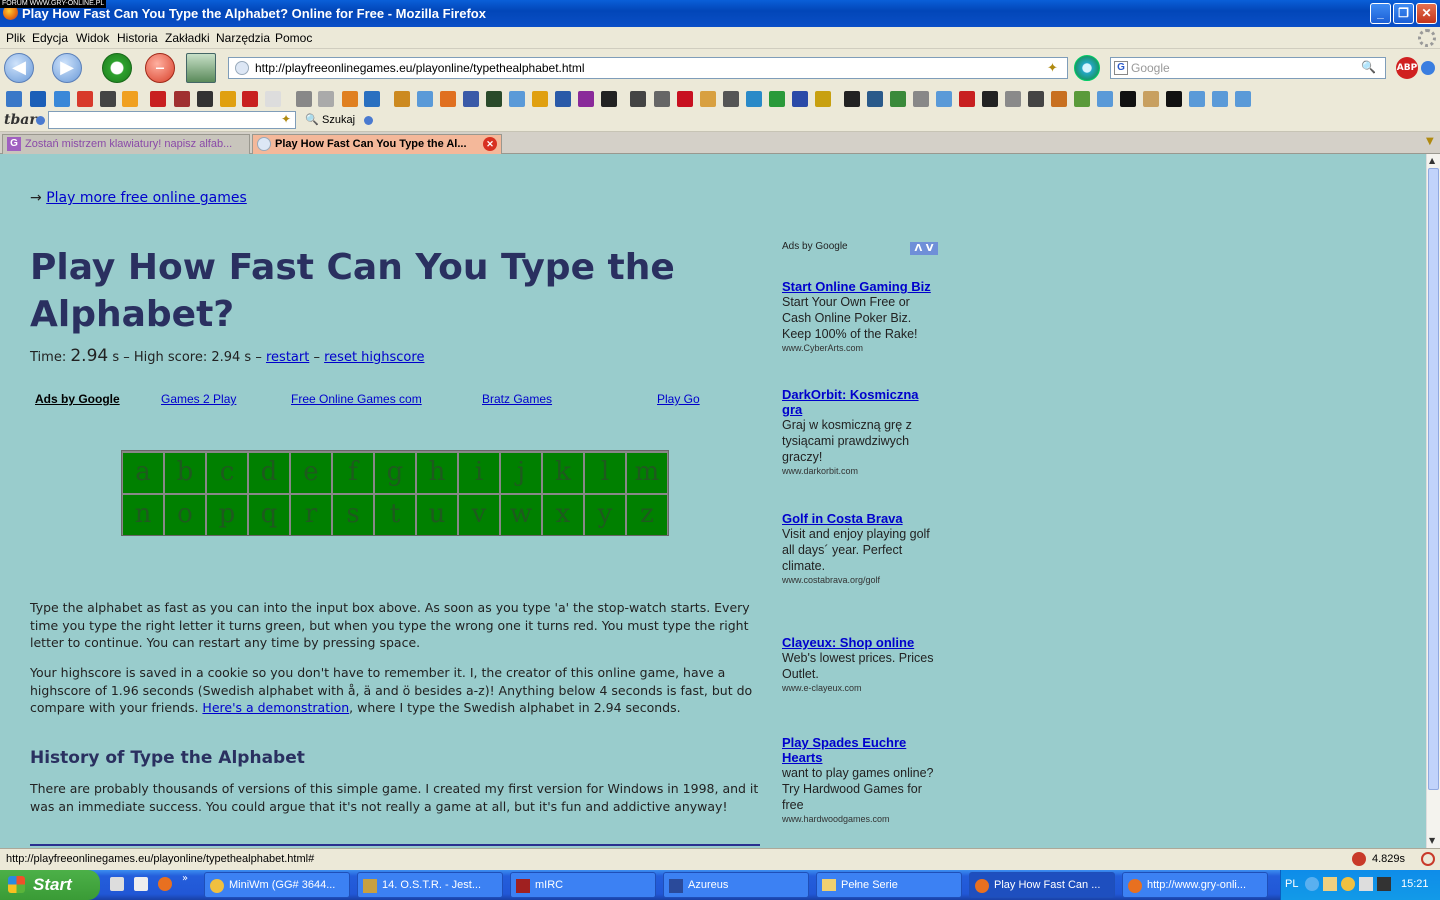  What do you see at coordinates (1428, 859) in the screenshot?
I see `status-block-icon` at bounding box center [1428, 859].